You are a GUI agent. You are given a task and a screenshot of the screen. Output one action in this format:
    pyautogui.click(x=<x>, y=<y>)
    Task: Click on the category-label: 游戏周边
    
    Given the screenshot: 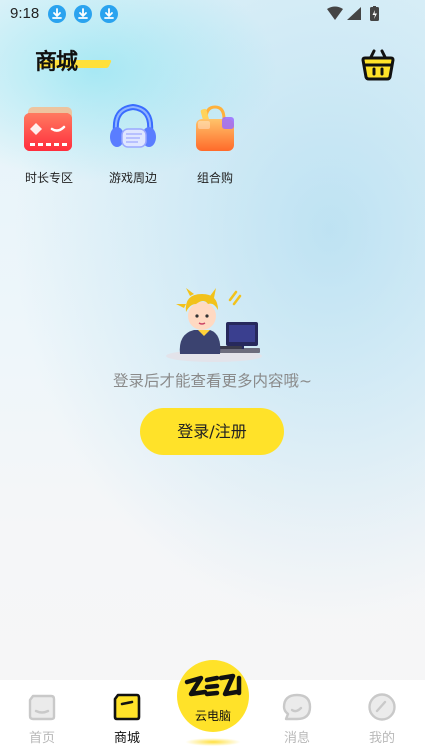 What is the action you would take?
    pyautogui.click(x=132, y=178)
    